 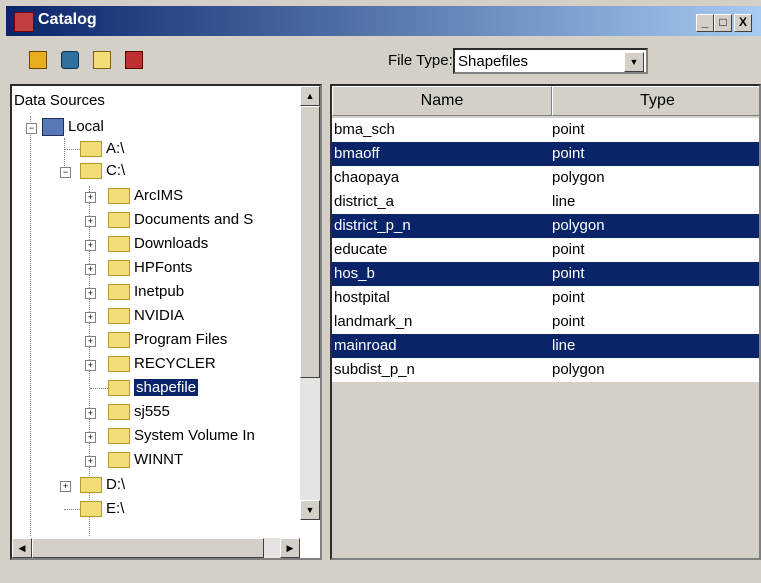 What do you see at coordinates (166, 387) in the screenshot?
I see `tree-item-label: shapefile` at bounding box center [166, 387].